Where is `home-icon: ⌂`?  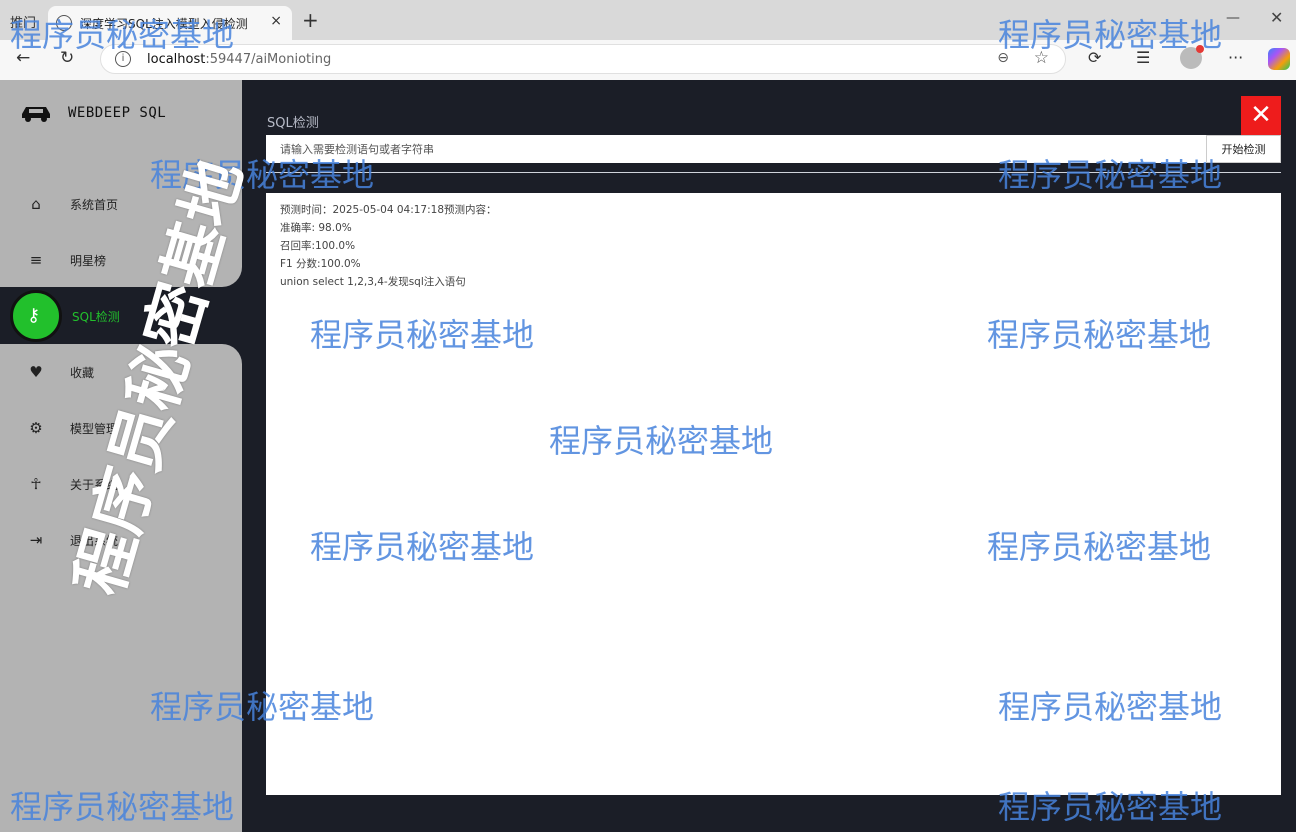 home-icon: ⌂ is located at coordinates (36, 204).